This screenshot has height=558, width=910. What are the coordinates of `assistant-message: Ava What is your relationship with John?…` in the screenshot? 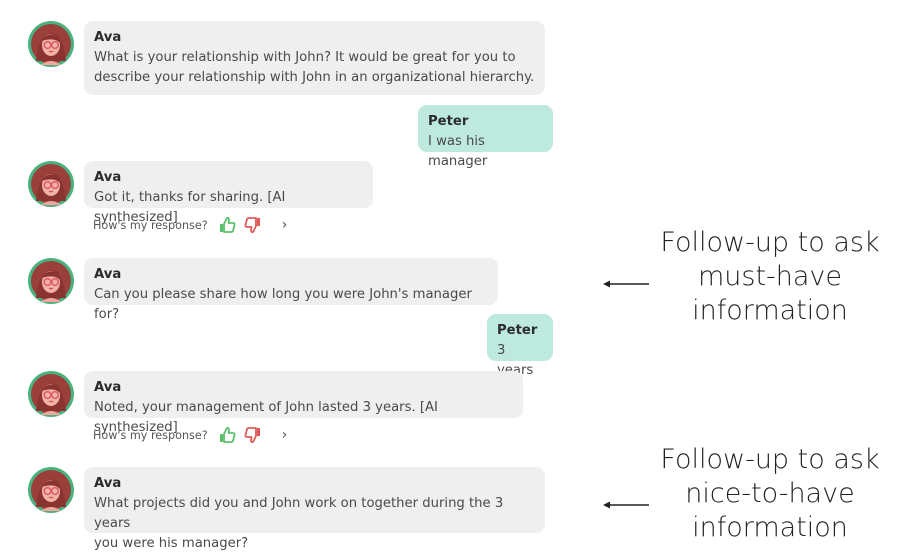 It's located at (314, 58).